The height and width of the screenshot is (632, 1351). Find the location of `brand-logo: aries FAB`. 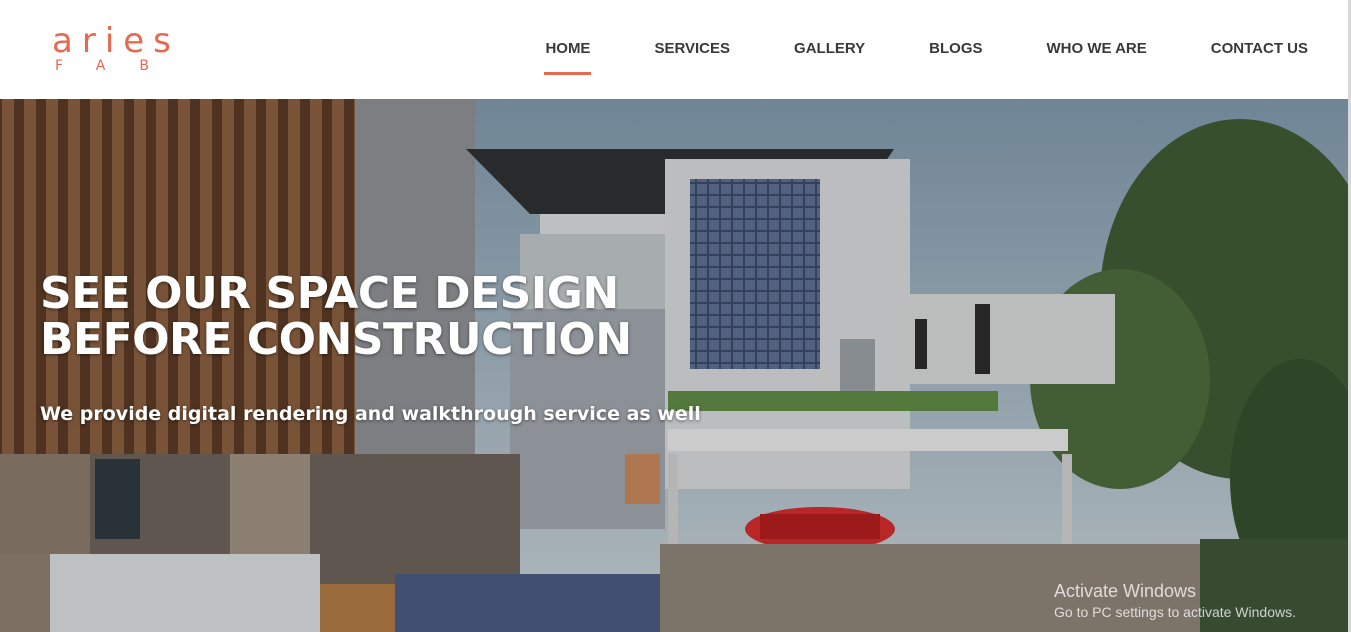

brand-logo: aries FAB is located at coordinates (127, 52).